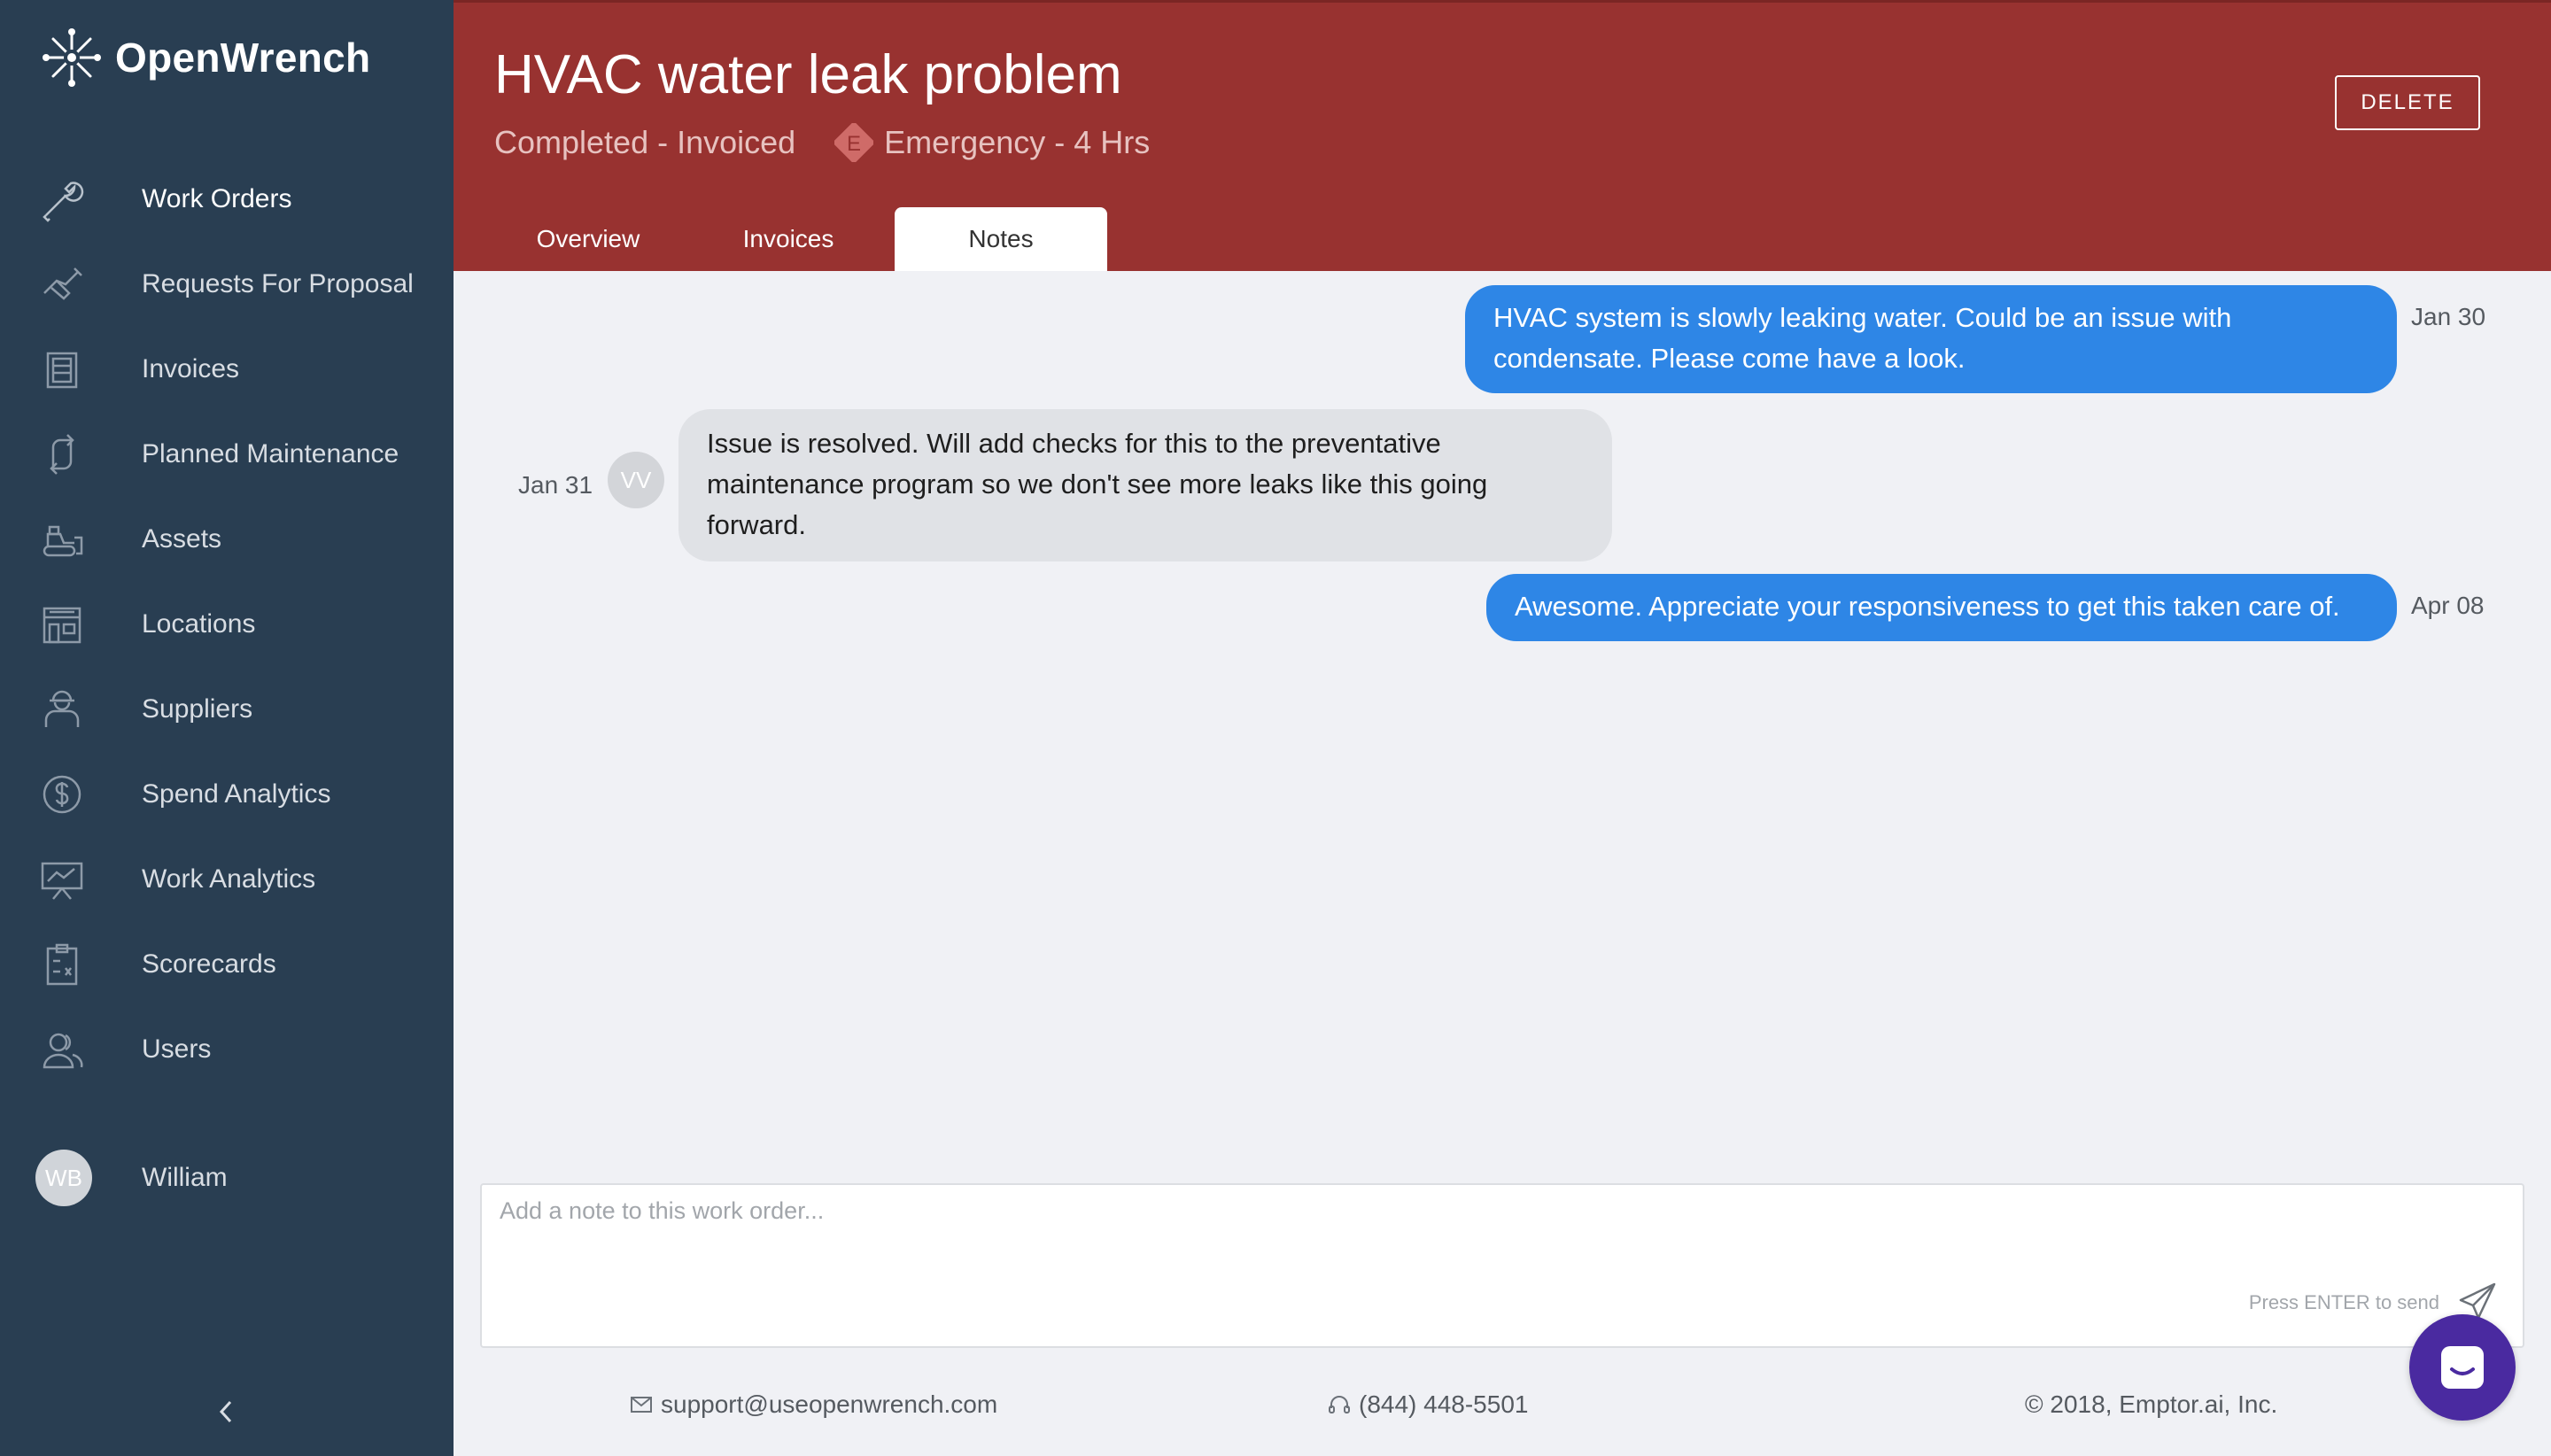 Image resolution: width=2551 pixels, height=1456 pixels. I want to click on sidebar-item-label: Scorecards, so click(209, 964).